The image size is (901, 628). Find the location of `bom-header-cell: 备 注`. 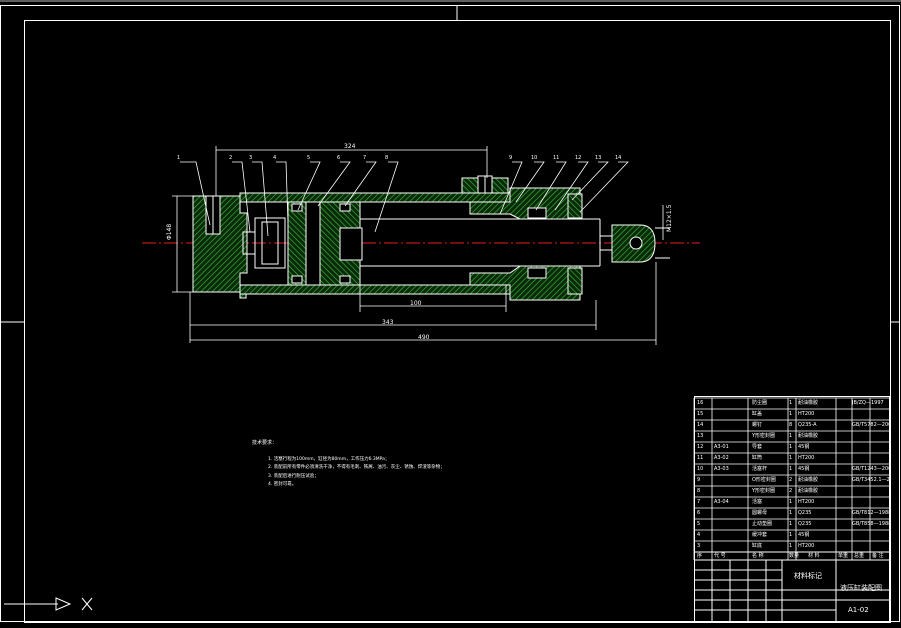

bom-header-cell: 备 注 is located at coordinates (878, 556).